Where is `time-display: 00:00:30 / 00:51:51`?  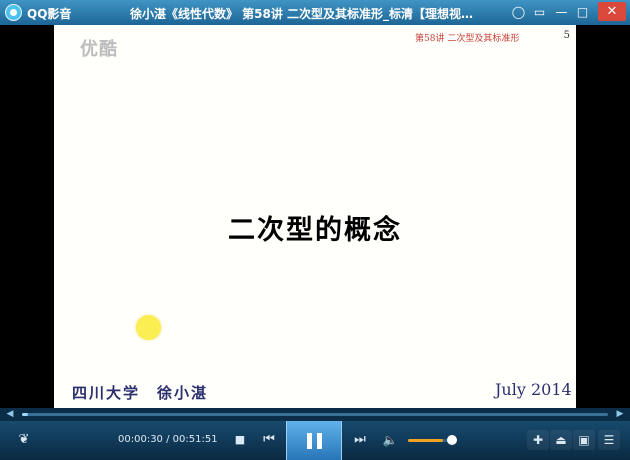
time-display: 00:00:30 / 00:51:51 is located at coordinates (168, 439).